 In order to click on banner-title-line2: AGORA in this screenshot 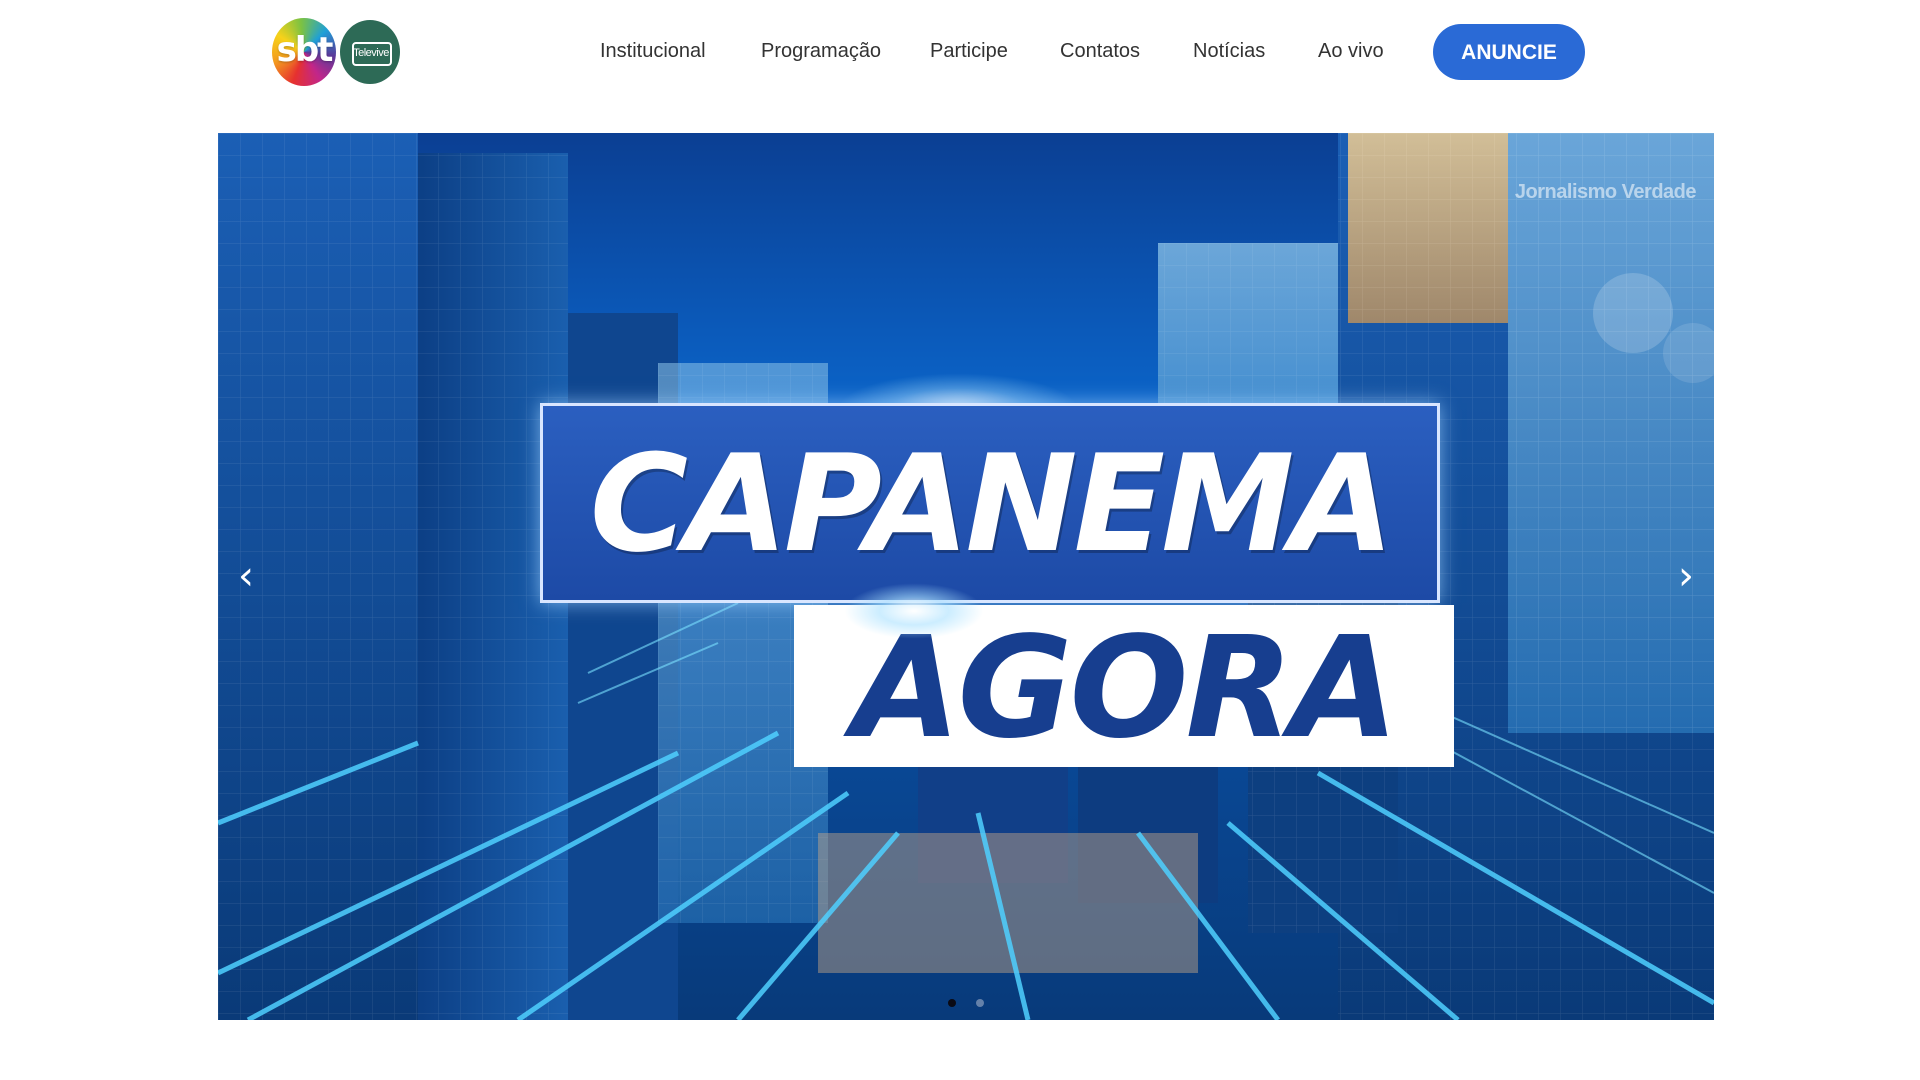, I will do `click(1125, 688)`.